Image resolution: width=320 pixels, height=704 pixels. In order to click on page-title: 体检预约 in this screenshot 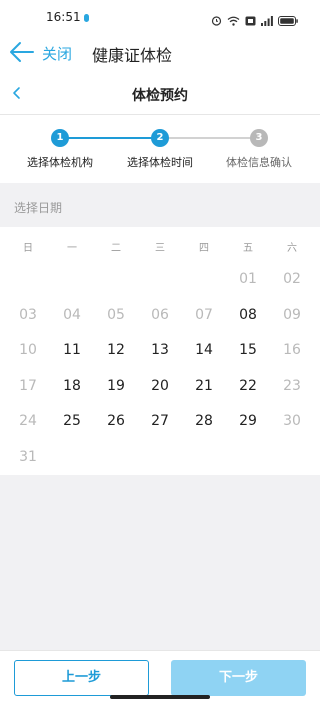, I will do `click(160, 96)`.